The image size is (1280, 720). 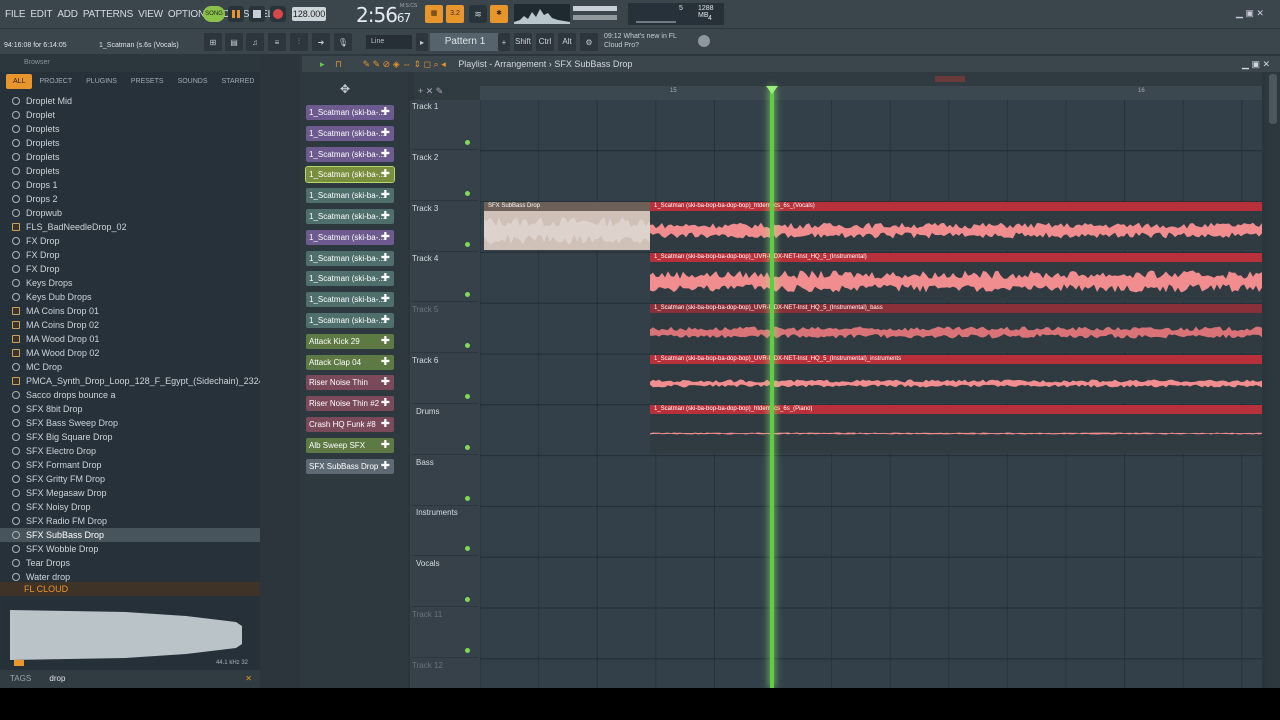 I want to click on shift-key: Shift, so click(x=523, y=42).